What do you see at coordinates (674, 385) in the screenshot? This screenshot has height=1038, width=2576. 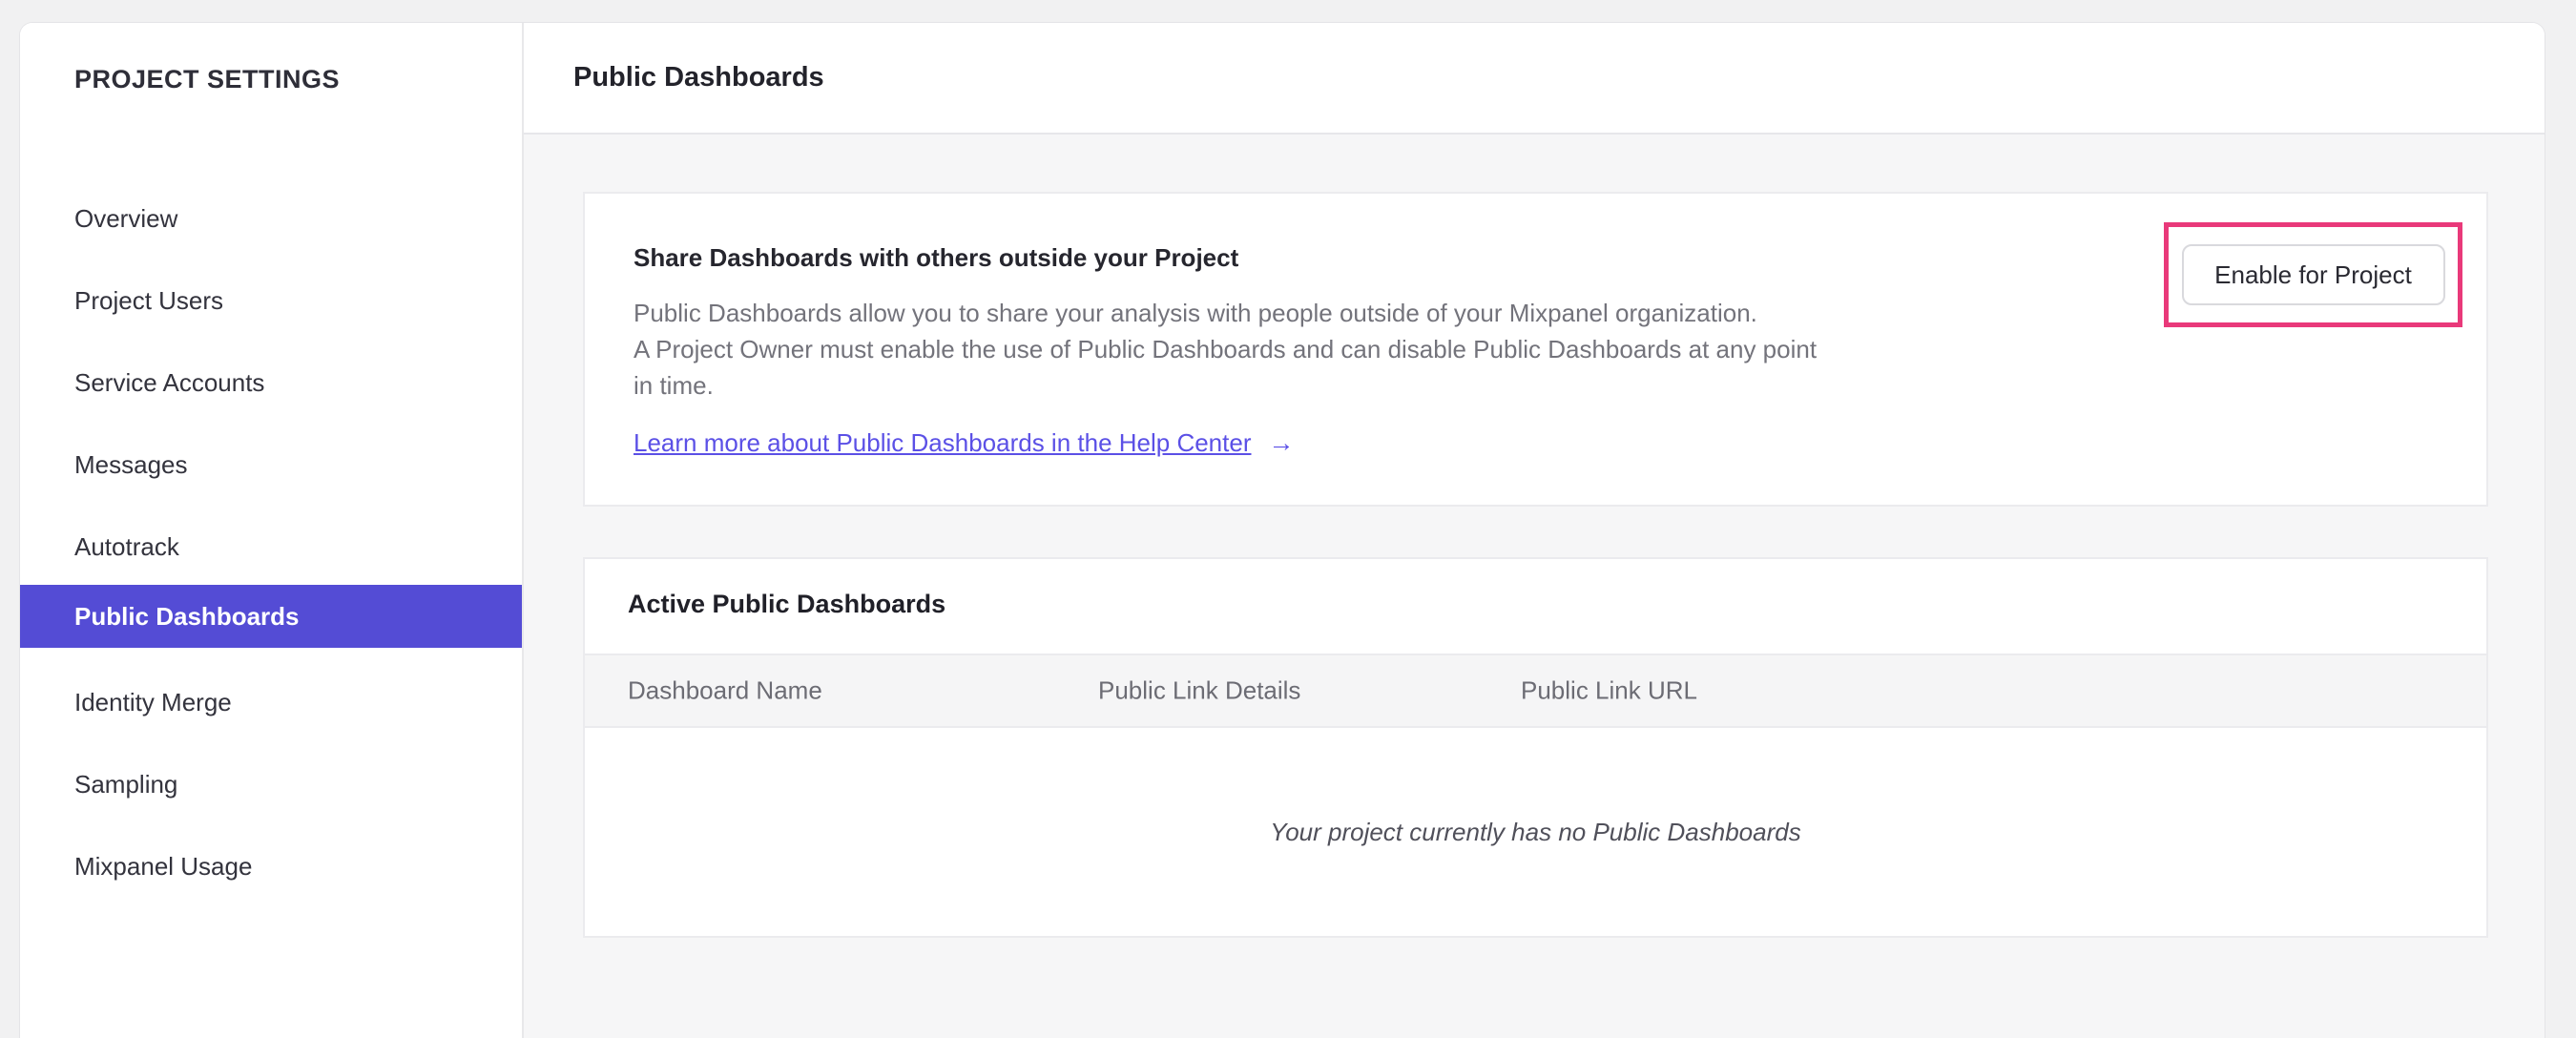 I see `description-line: in time.` at bounding box center [674, 385].